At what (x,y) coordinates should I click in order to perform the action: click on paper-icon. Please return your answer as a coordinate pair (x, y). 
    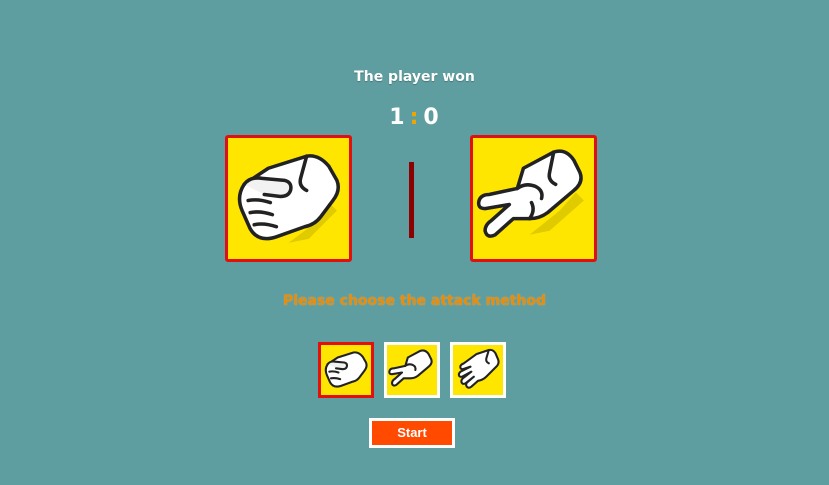
    Looking at the image, I should click on (478, 368).